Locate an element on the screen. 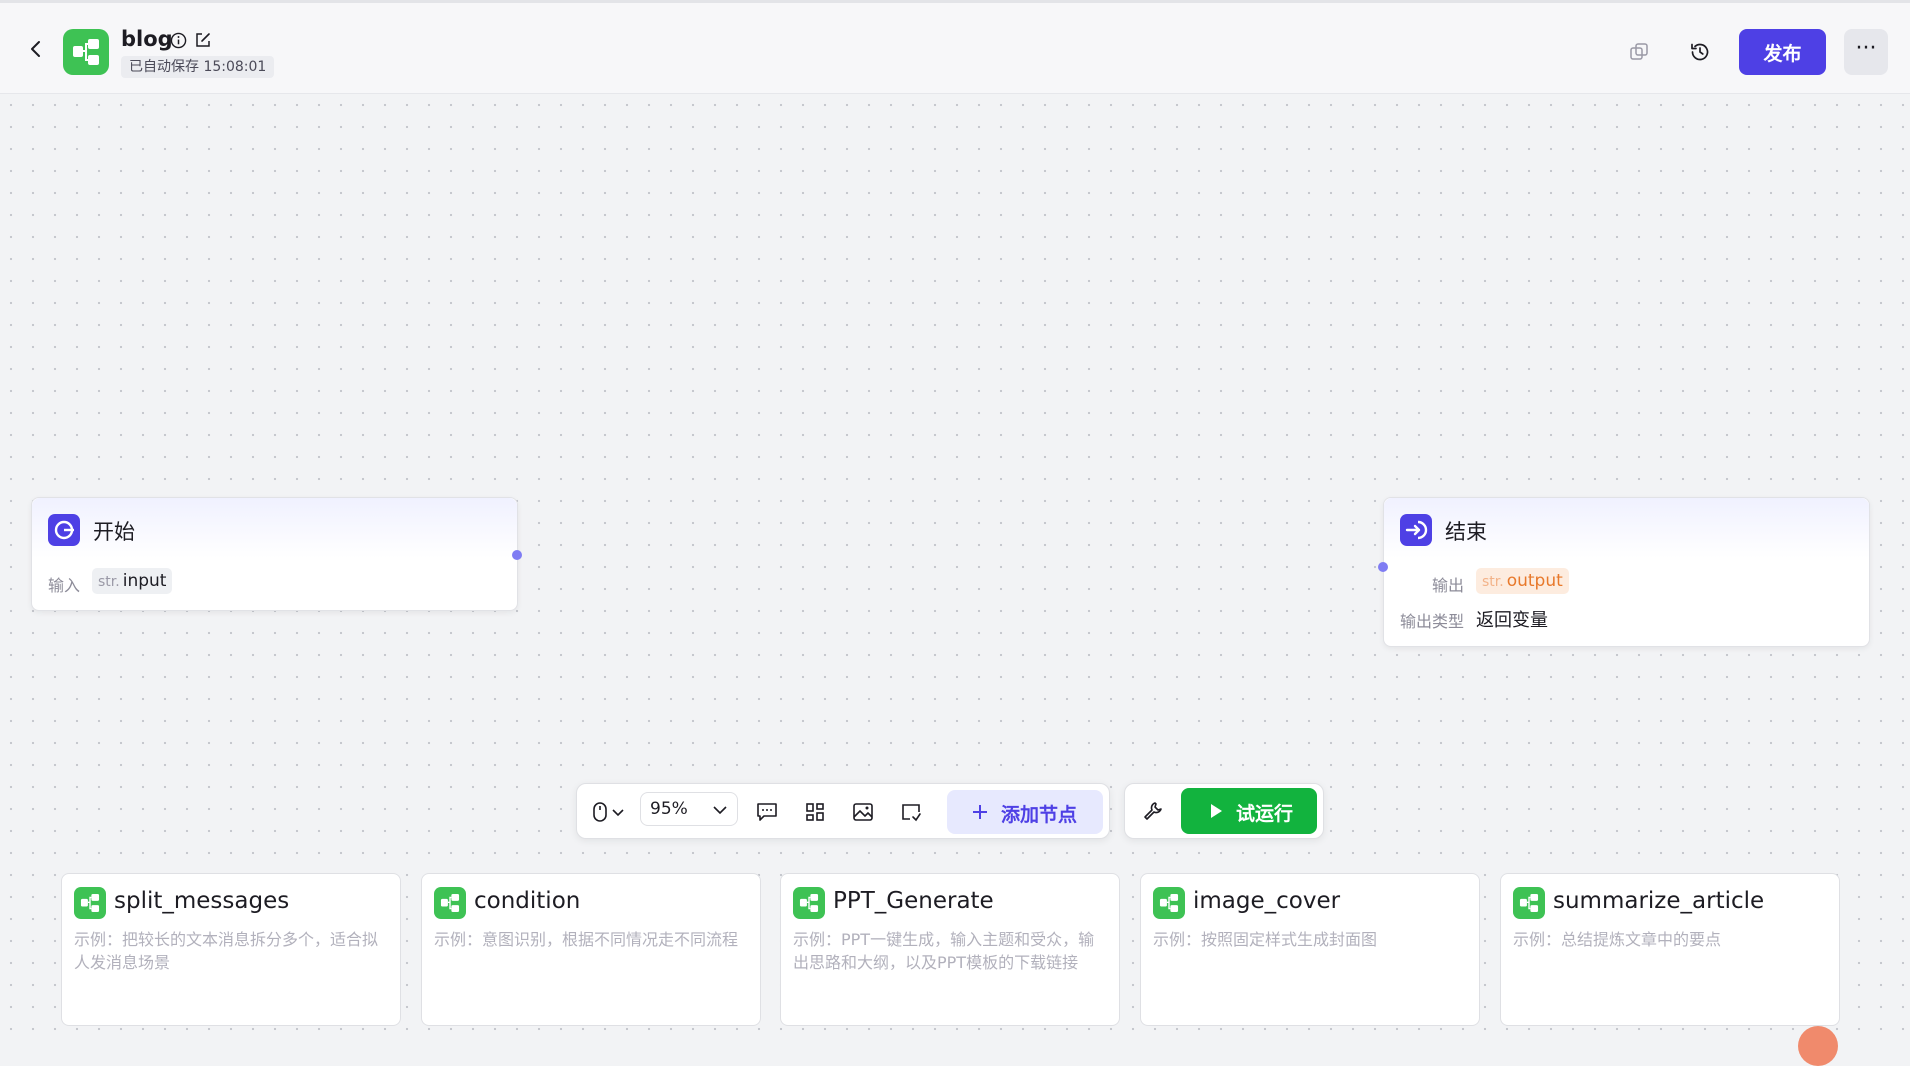 Image resolution: width=1910 pixels, height=1066 pixels. template-title: image_cover is located at coordinates (1267, 901).